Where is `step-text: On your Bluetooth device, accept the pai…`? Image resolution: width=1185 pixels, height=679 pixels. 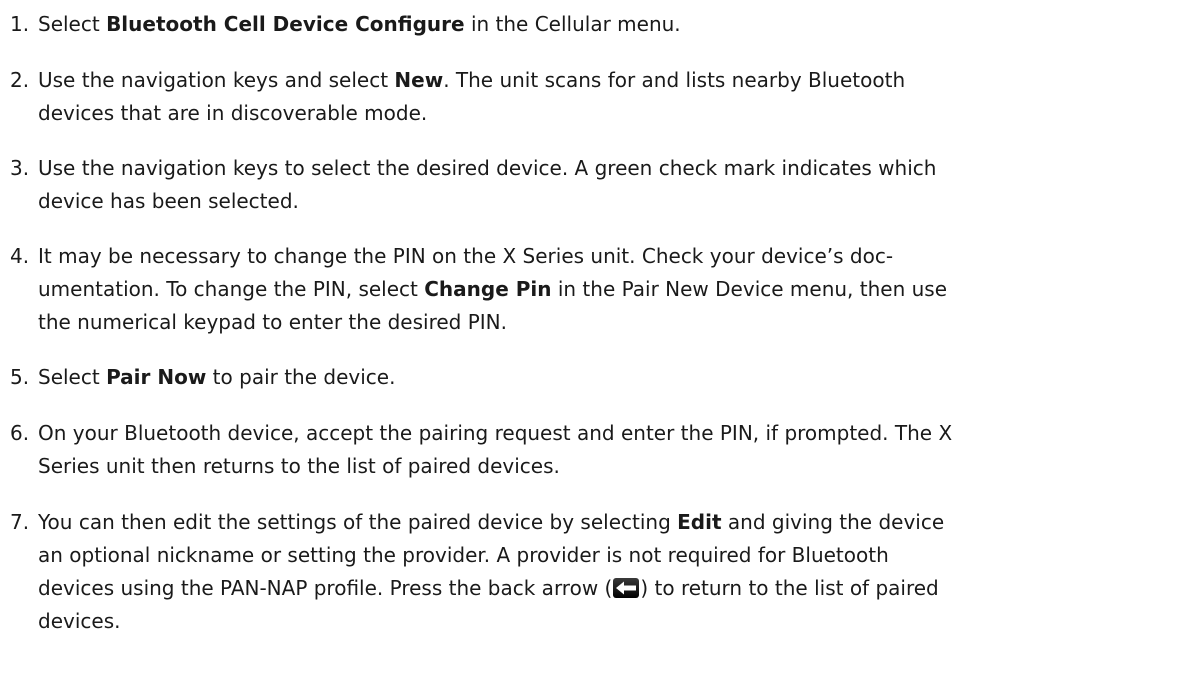
step-text: On your Bluetooth device, accept the pai… is located at coordinates (608, 450).